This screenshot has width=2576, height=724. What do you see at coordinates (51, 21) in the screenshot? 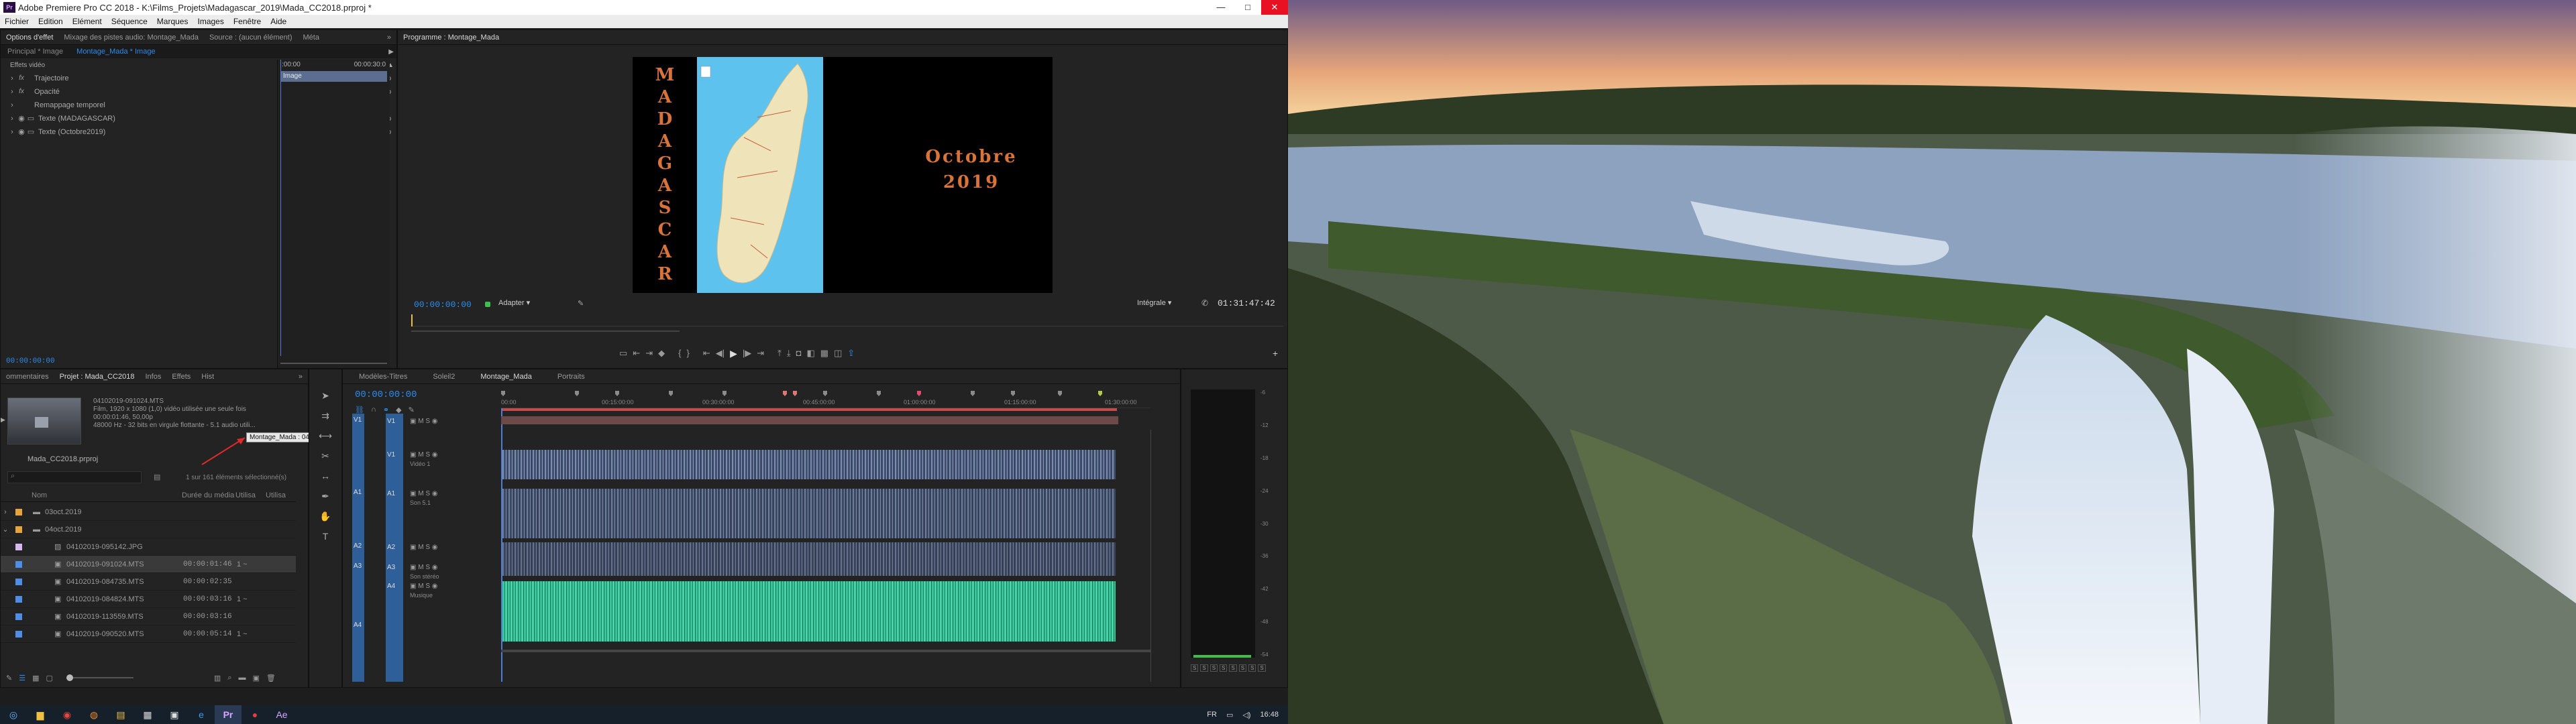
I see `menu-edition: Edition` at bounding box center [51, 21].